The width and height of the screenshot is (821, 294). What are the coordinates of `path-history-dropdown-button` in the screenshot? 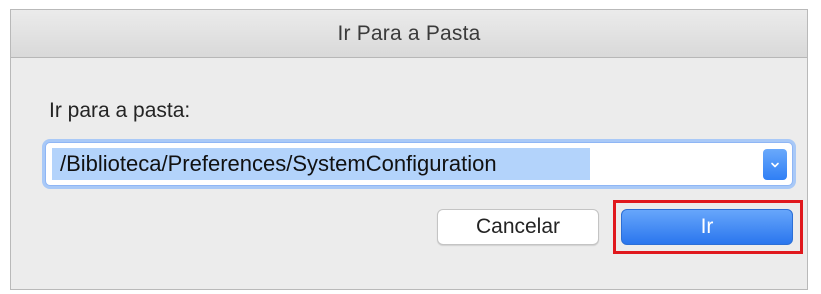 It's located at (775, 164).